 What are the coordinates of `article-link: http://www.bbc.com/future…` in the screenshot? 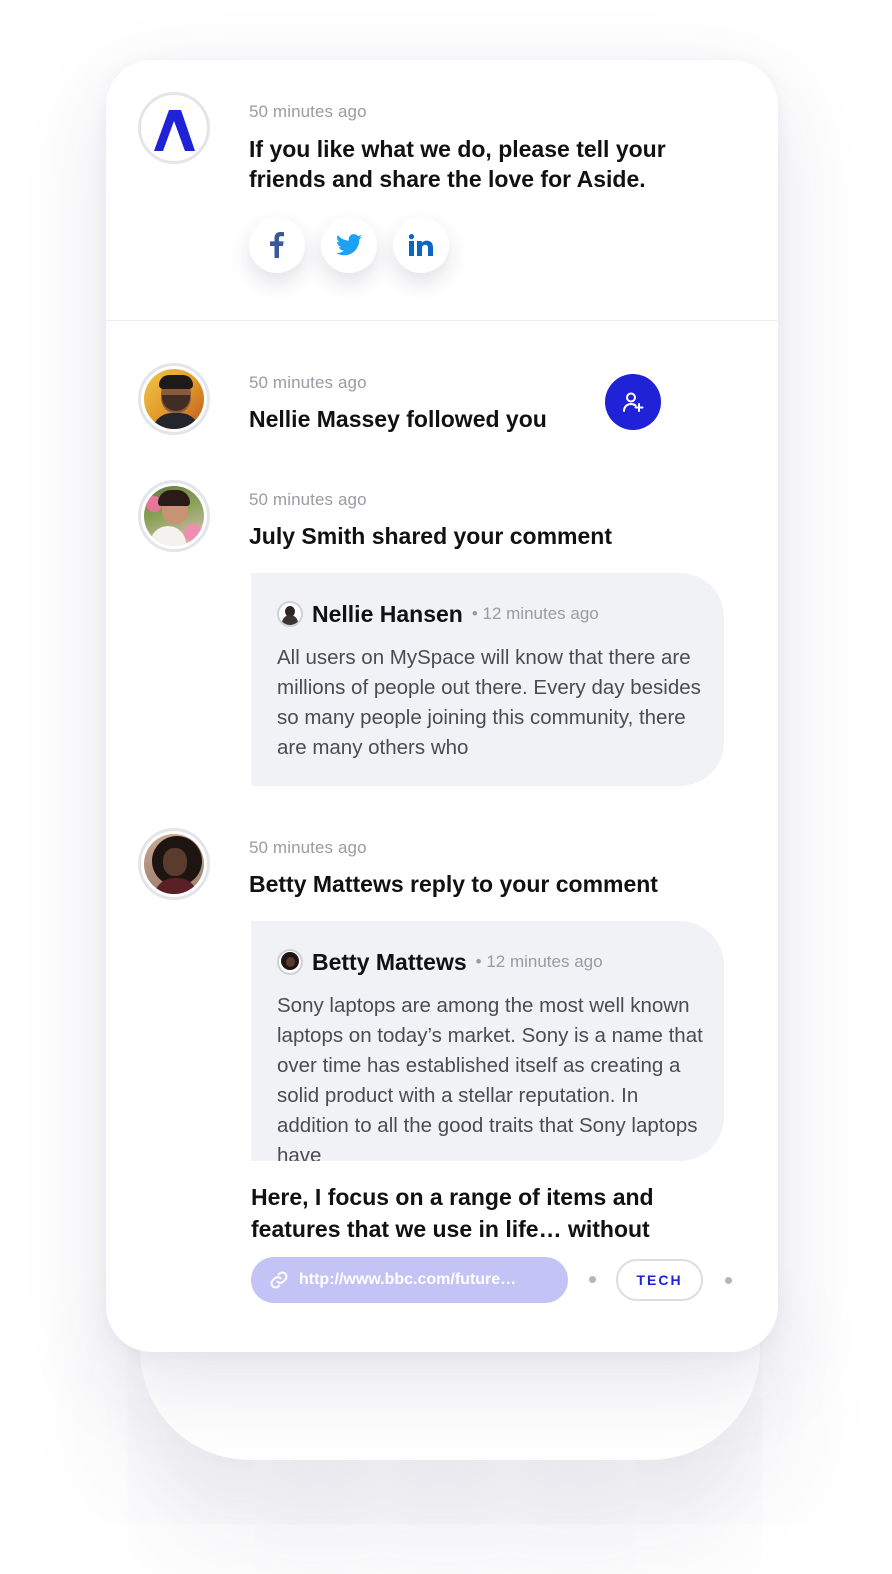 It's located at (409, 1280).